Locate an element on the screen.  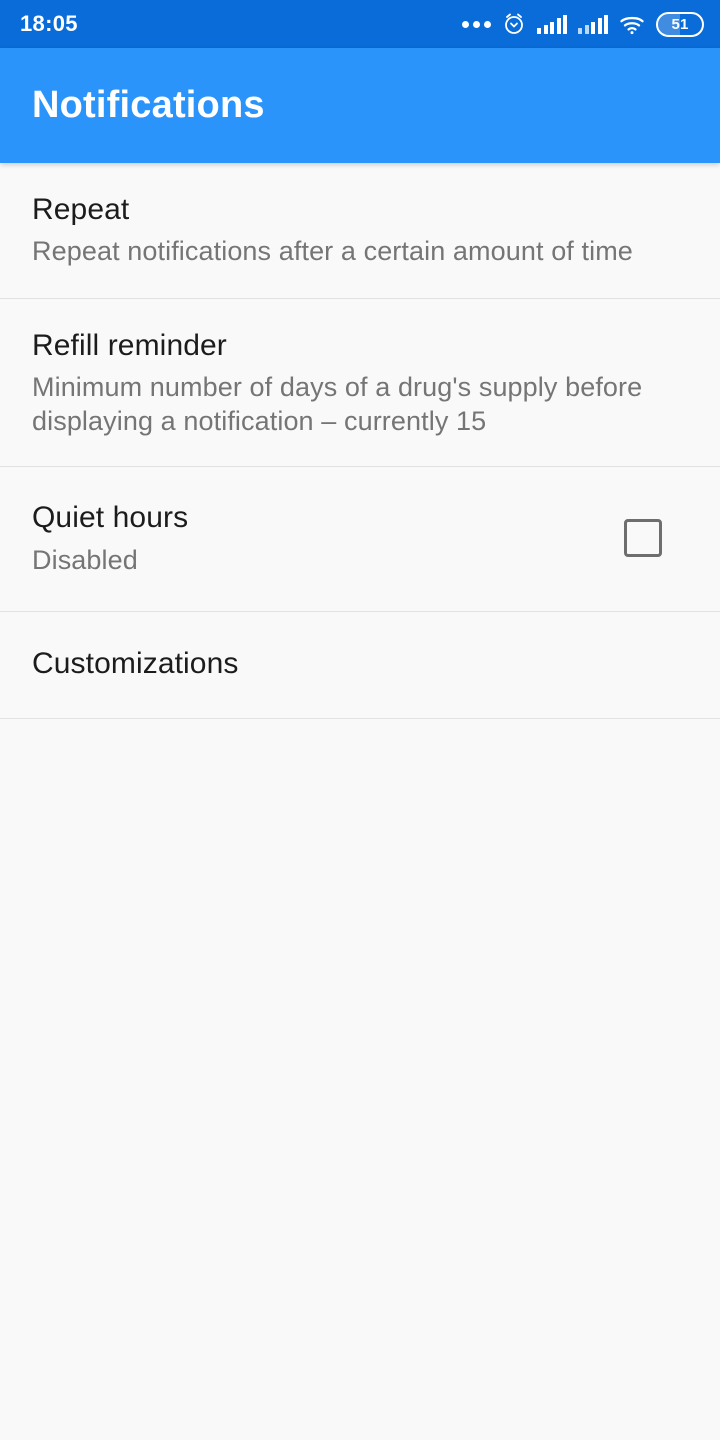
setting-title: Quiet hours is located at coordinates (110, 518).